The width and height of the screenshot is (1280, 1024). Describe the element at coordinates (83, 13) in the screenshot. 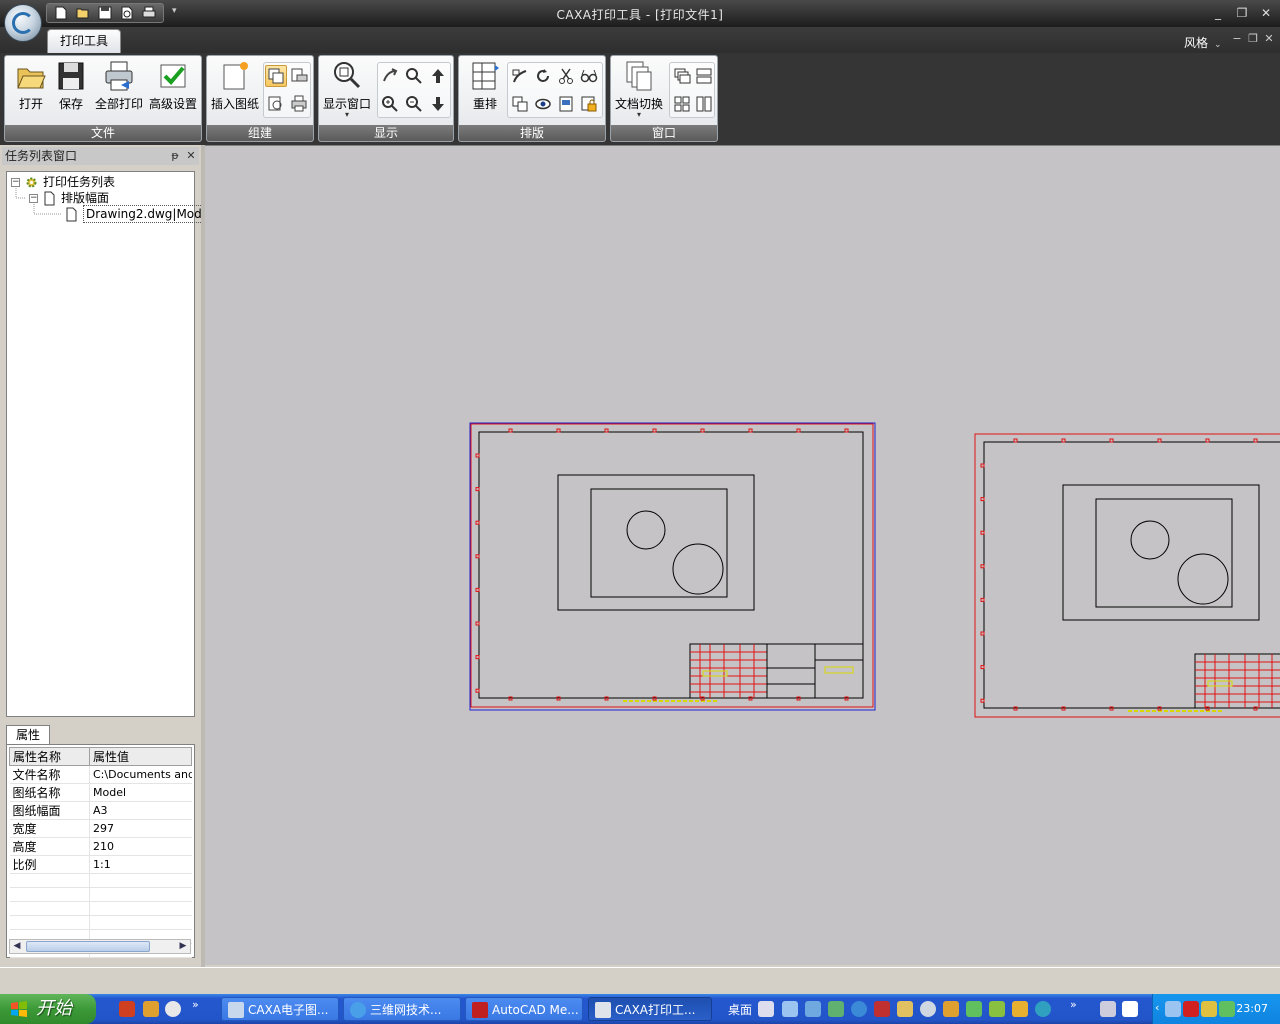

I see `open-folder-icon` at that location.